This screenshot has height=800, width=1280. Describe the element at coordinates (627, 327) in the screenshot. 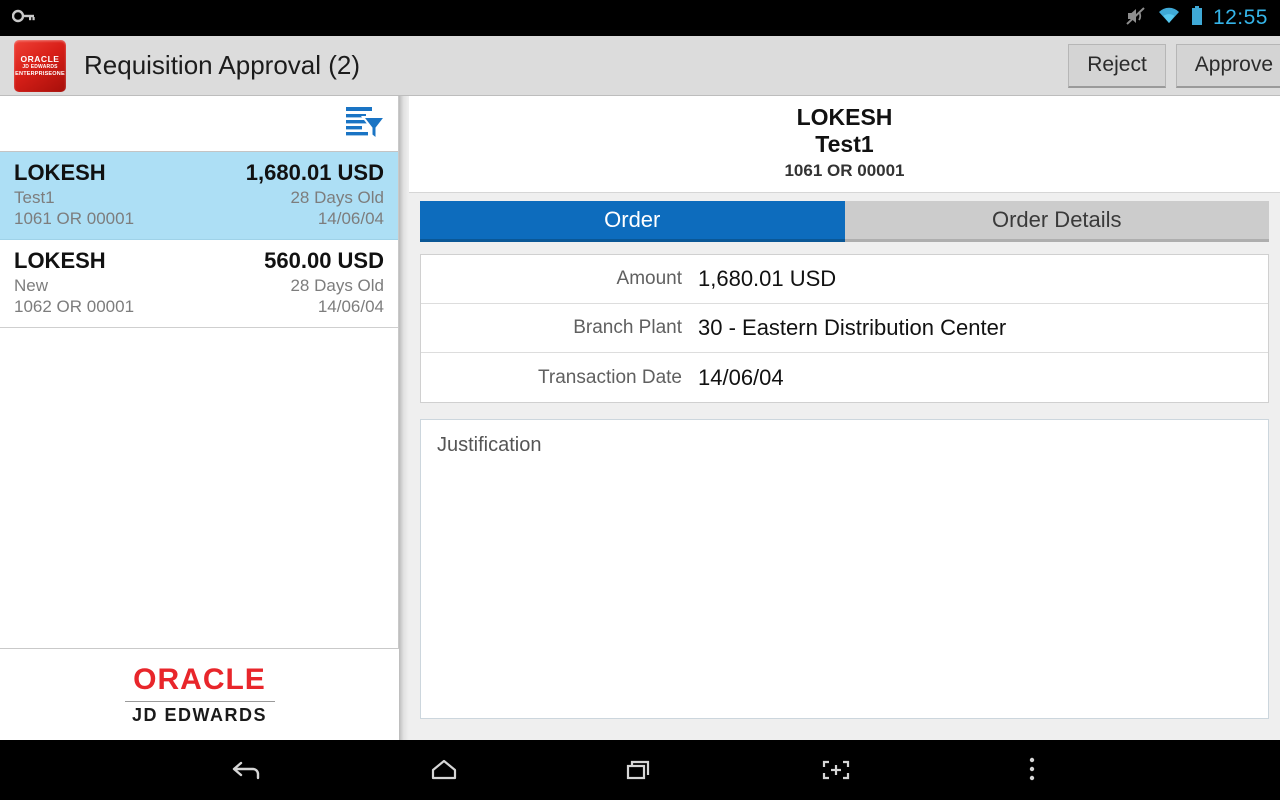

I see `field-label-branch-plant: Branch Plant` at that location.